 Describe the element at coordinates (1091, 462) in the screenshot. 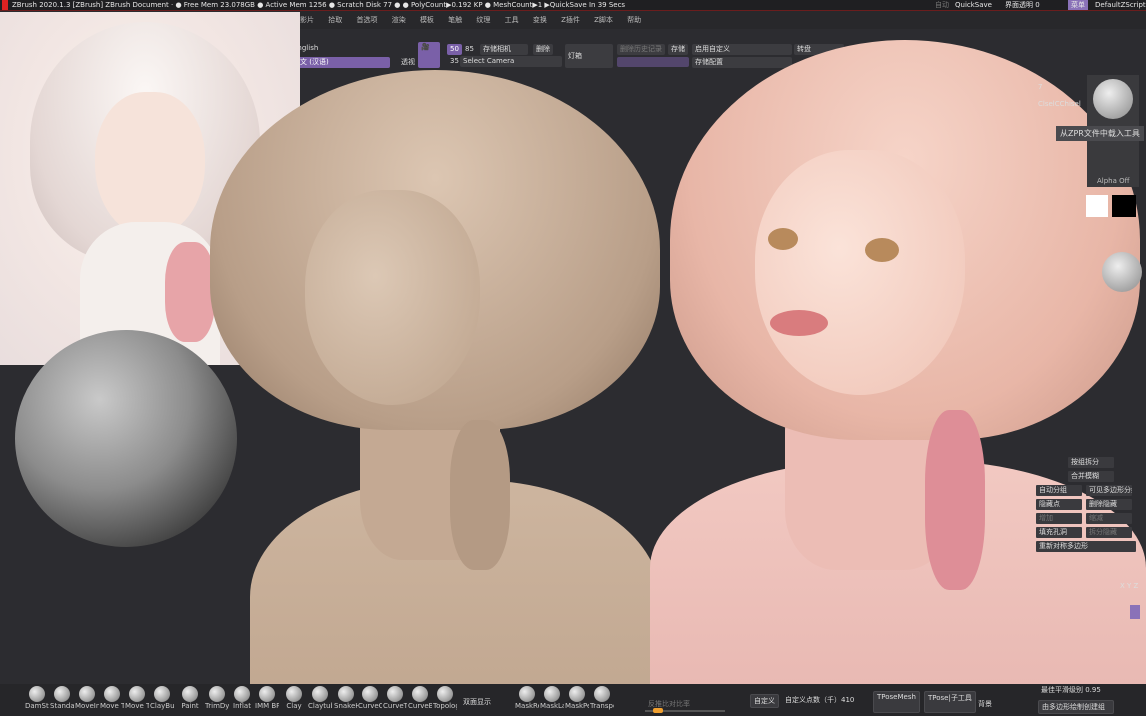

I see `split-groups-button: 按组拆分` at that location.